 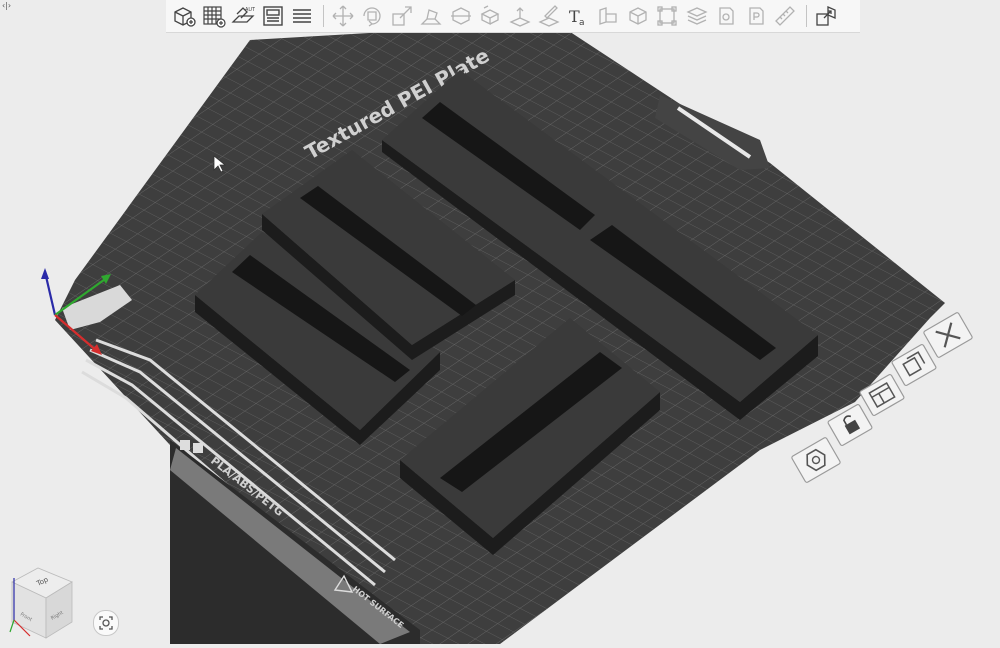 I want to click on cube-outline-icon, so click(x=637, y=16).